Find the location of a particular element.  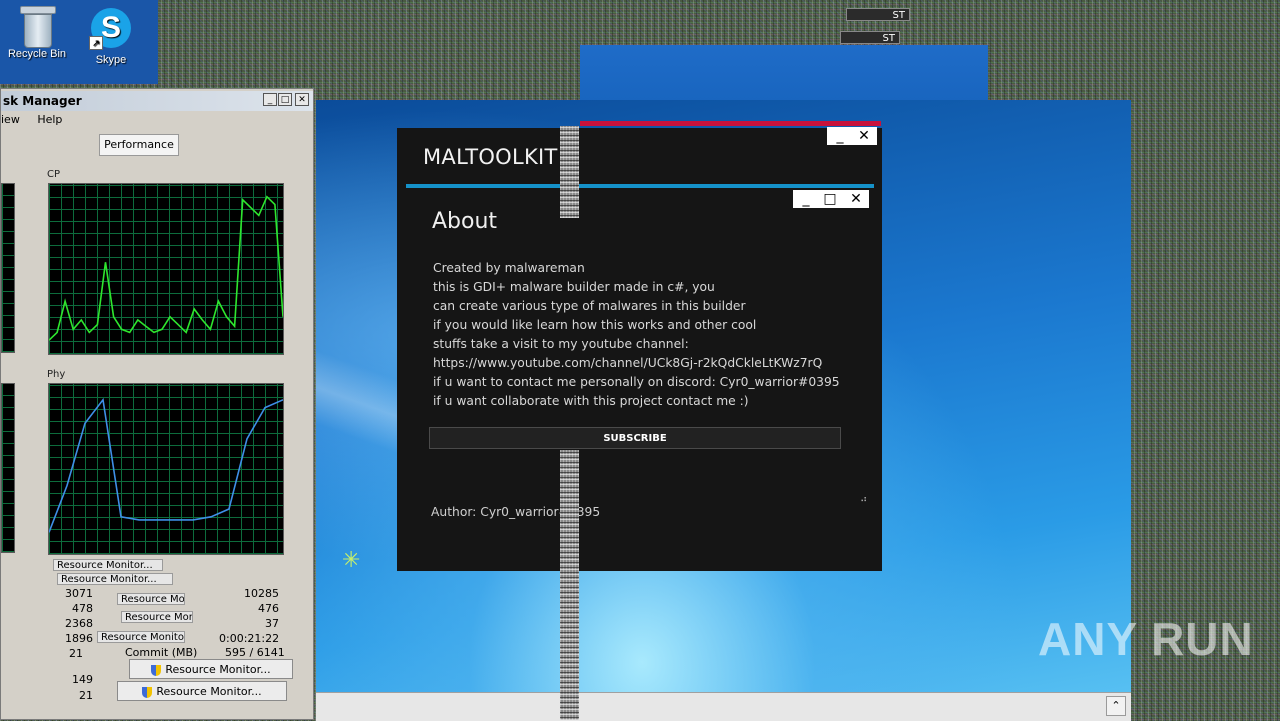

memory-history-line is located at coordinates (166, 465).